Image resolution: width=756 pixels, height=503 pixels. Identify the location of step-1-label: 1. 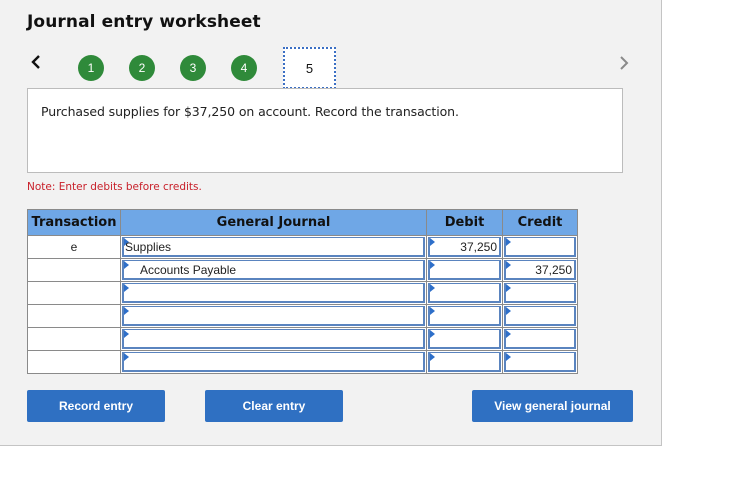
(91, 68).